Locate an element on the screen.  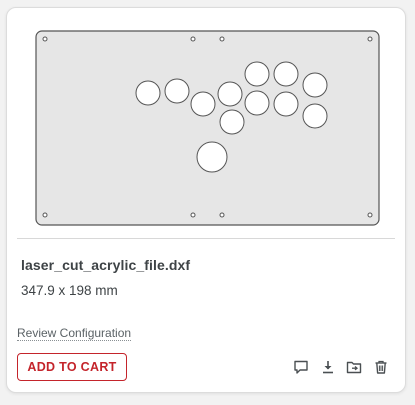
card-actions is located at coordinates (343, 367).